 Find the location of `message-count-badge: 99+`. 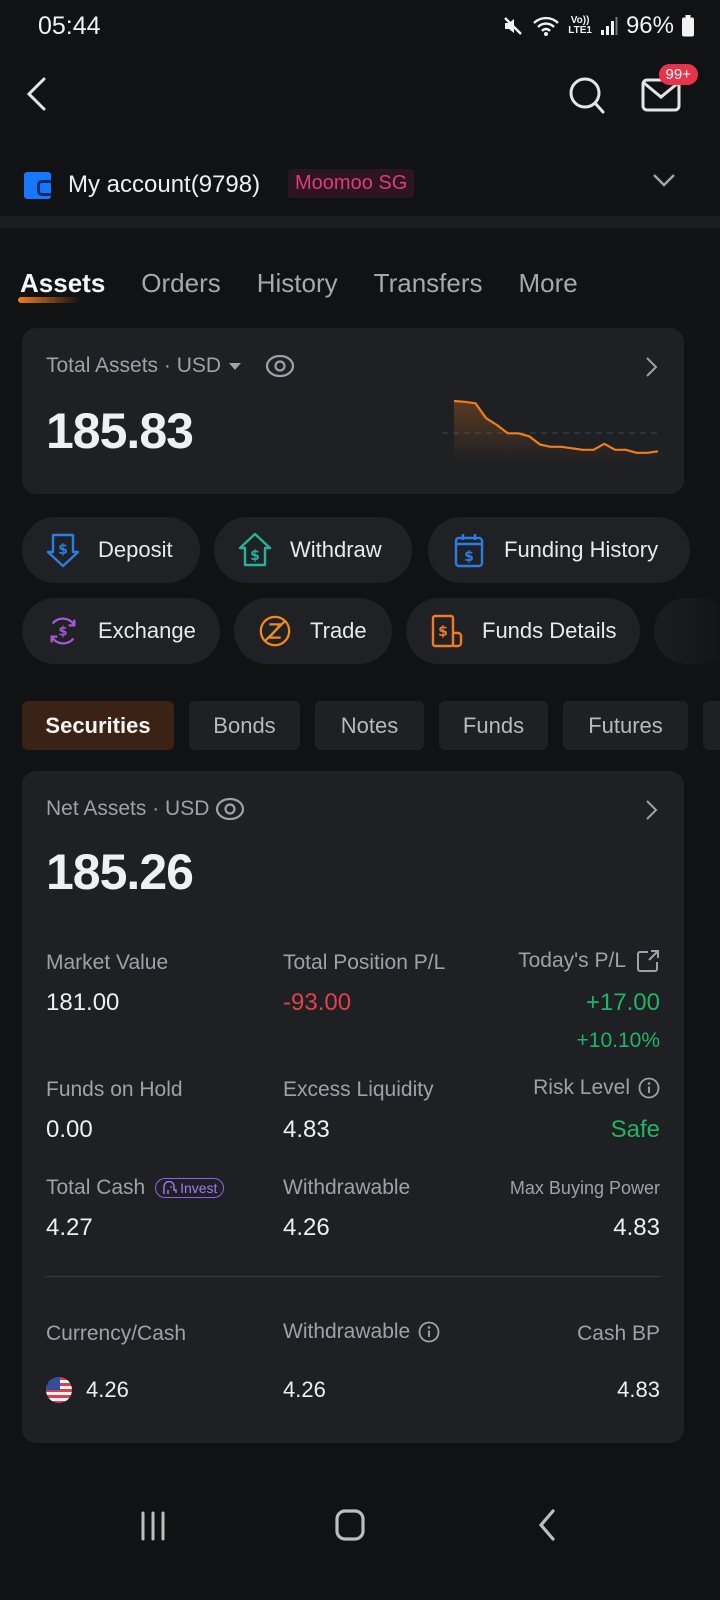

message-count-badge: 99+ is located at coordinates (678, 74).